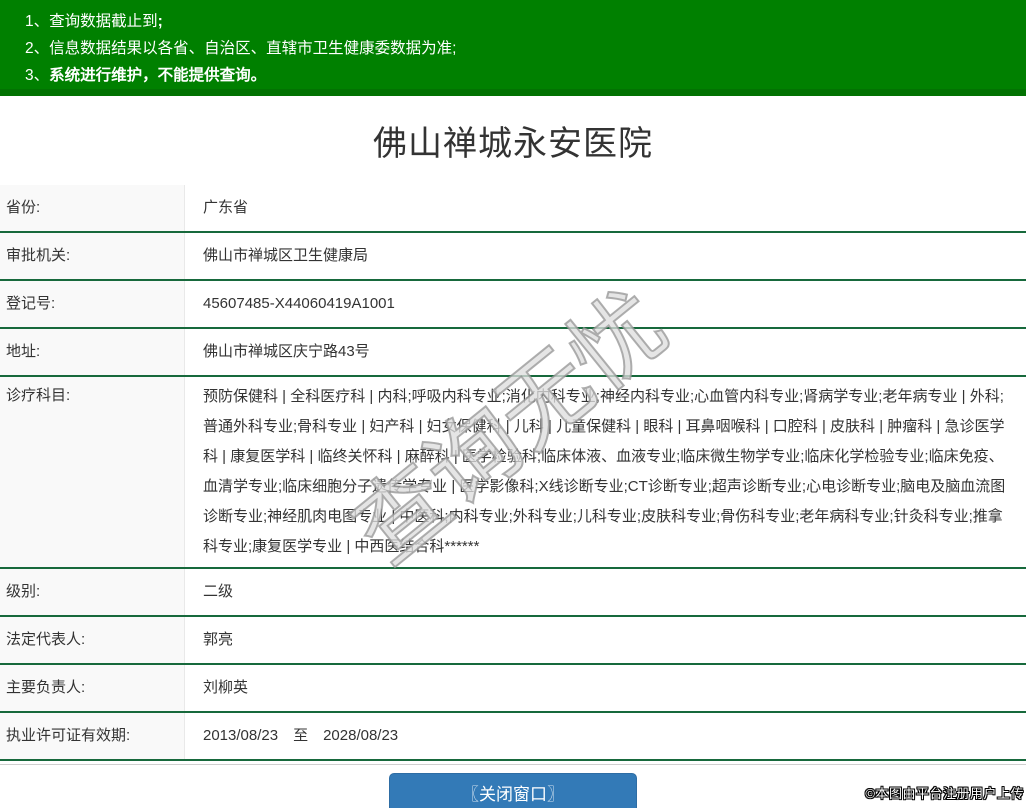 This screenshot has width=1026, height=808. What do you see at coordinates (299, 303) in the screenshot?
I see `row-value: 45607485-X44060419A1001` at bounding box center [299, 303].